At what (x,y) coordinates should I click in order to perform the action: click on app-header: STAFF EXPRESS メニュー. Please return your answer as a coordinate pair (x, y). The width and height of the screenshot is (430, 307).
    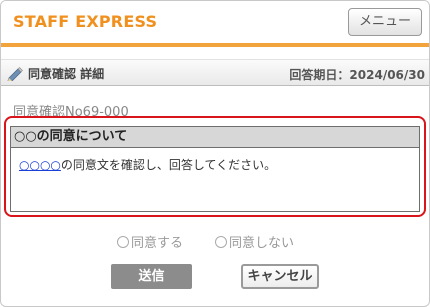
    Looking at the image, I should click on (215, 22).